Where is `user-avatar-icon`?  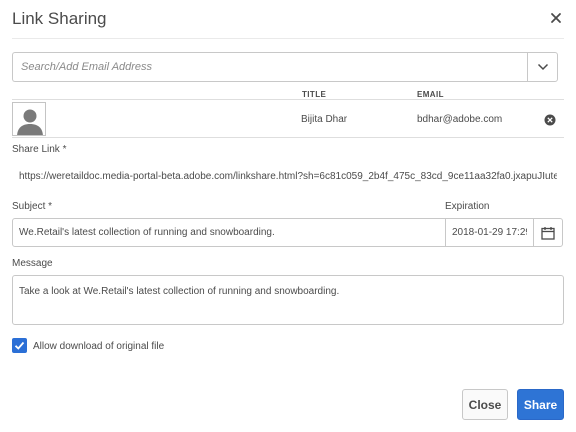 user-avatar-icon is located at coordinates (29, 119).